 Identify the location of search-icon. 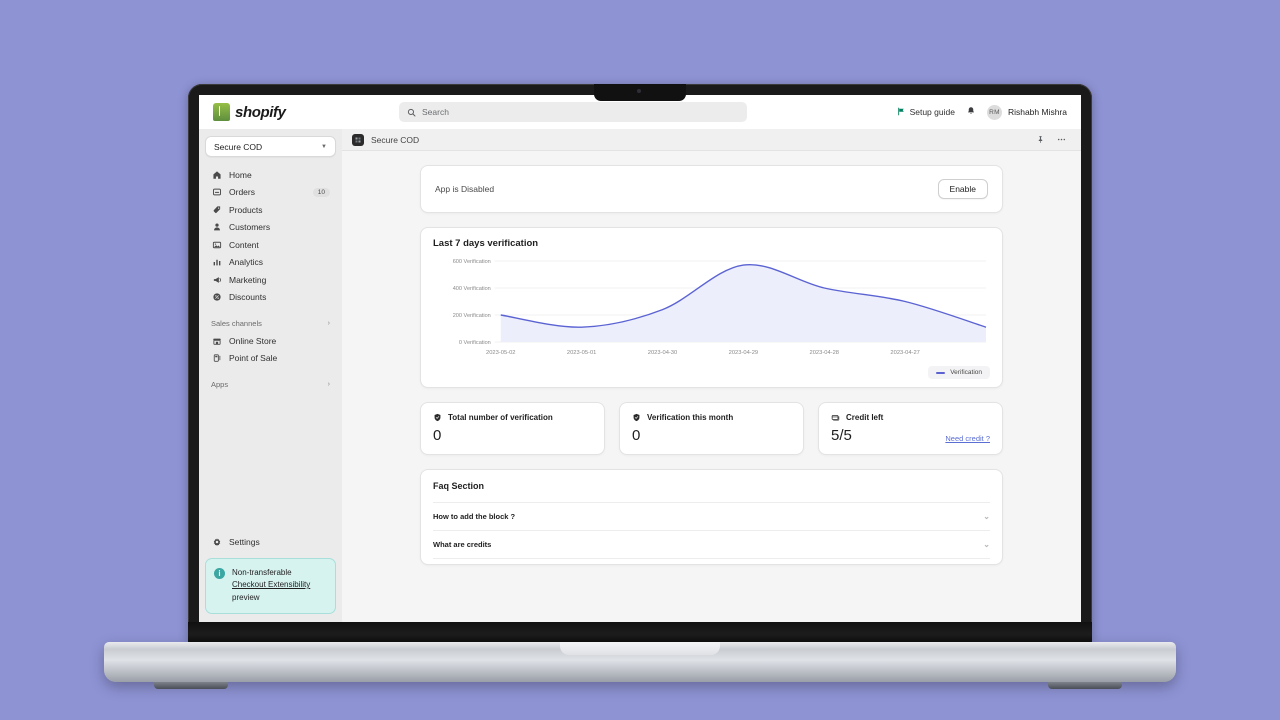
(411, 112).